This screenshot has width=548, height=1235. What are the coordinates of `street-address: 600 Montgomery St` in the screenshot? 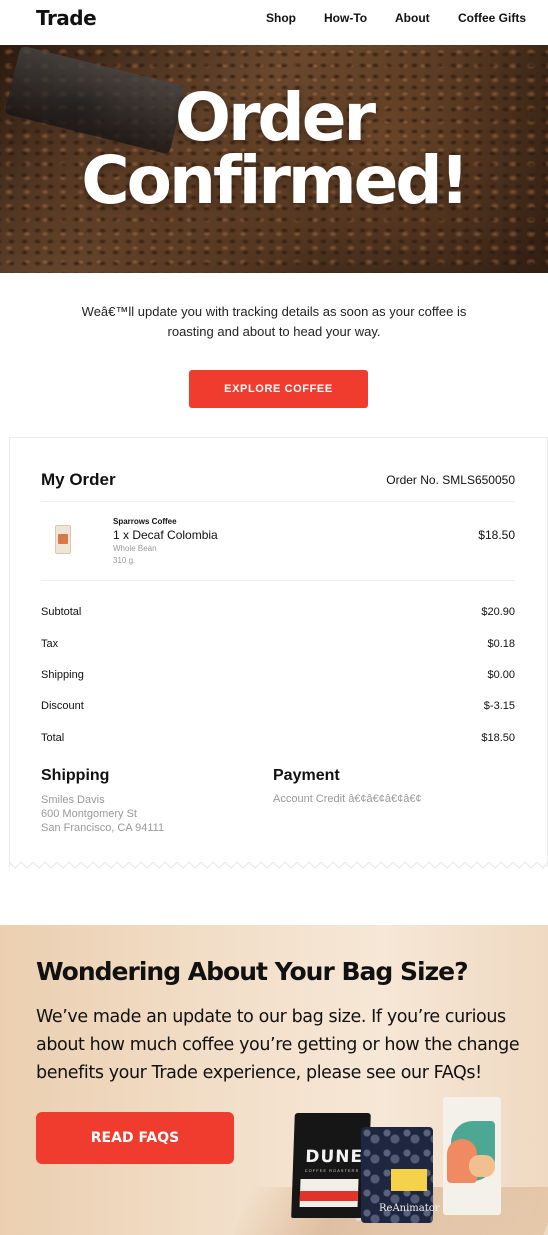 It's located at (89, 814).